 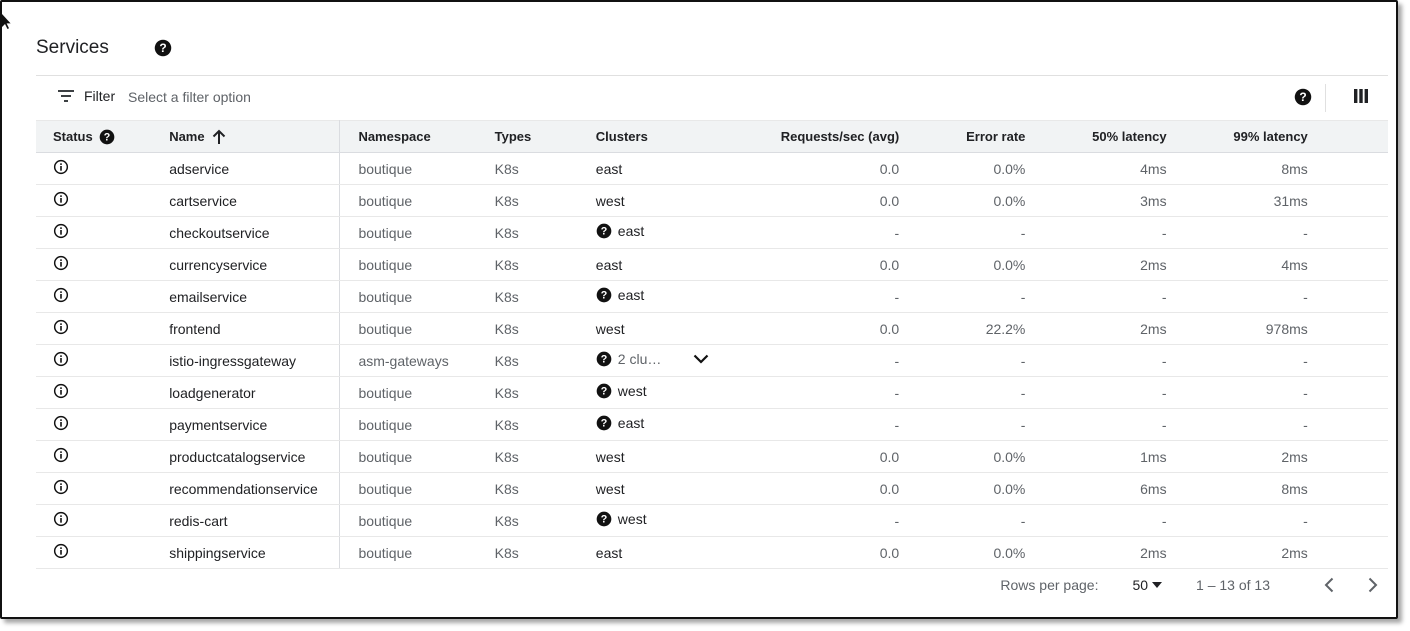 What do you see at coordinates (1361, 96) in the screenshot?
I see `view-column-icon` at bounding box center [1361, 96].